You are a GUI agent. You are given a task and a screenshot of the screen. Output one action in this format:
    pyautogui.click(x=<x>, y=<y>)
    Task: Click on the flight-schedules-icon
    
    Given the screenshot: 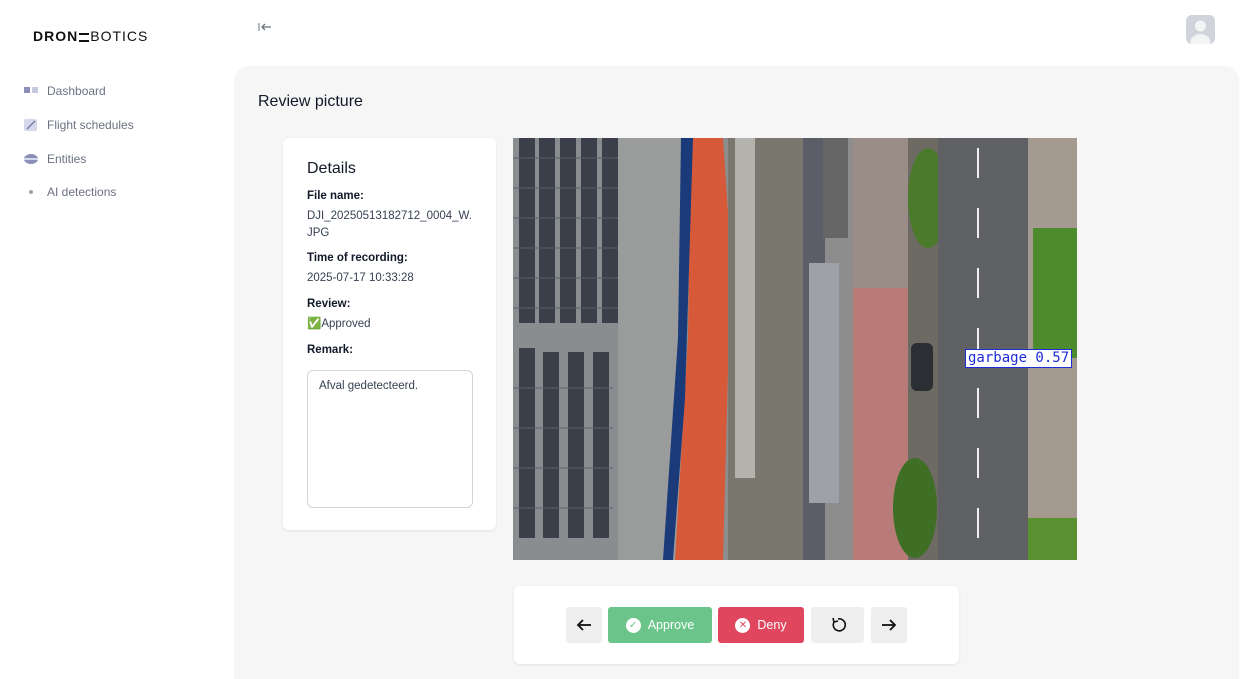 What is the action you would take?
    pyautogui.click(x=31, y=125)
    